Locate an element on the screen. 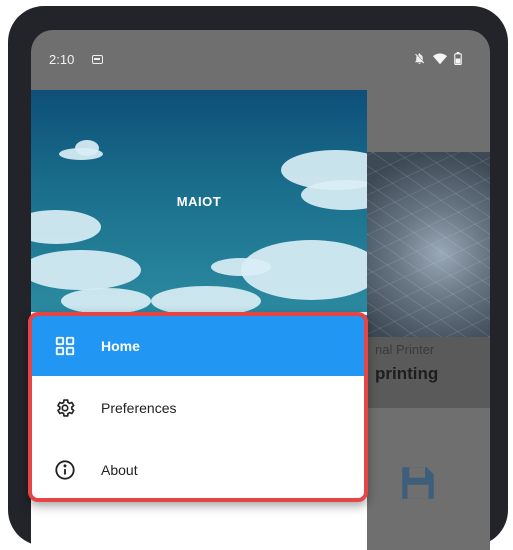  menu-item-about: About is located at coordinates (199, 469).